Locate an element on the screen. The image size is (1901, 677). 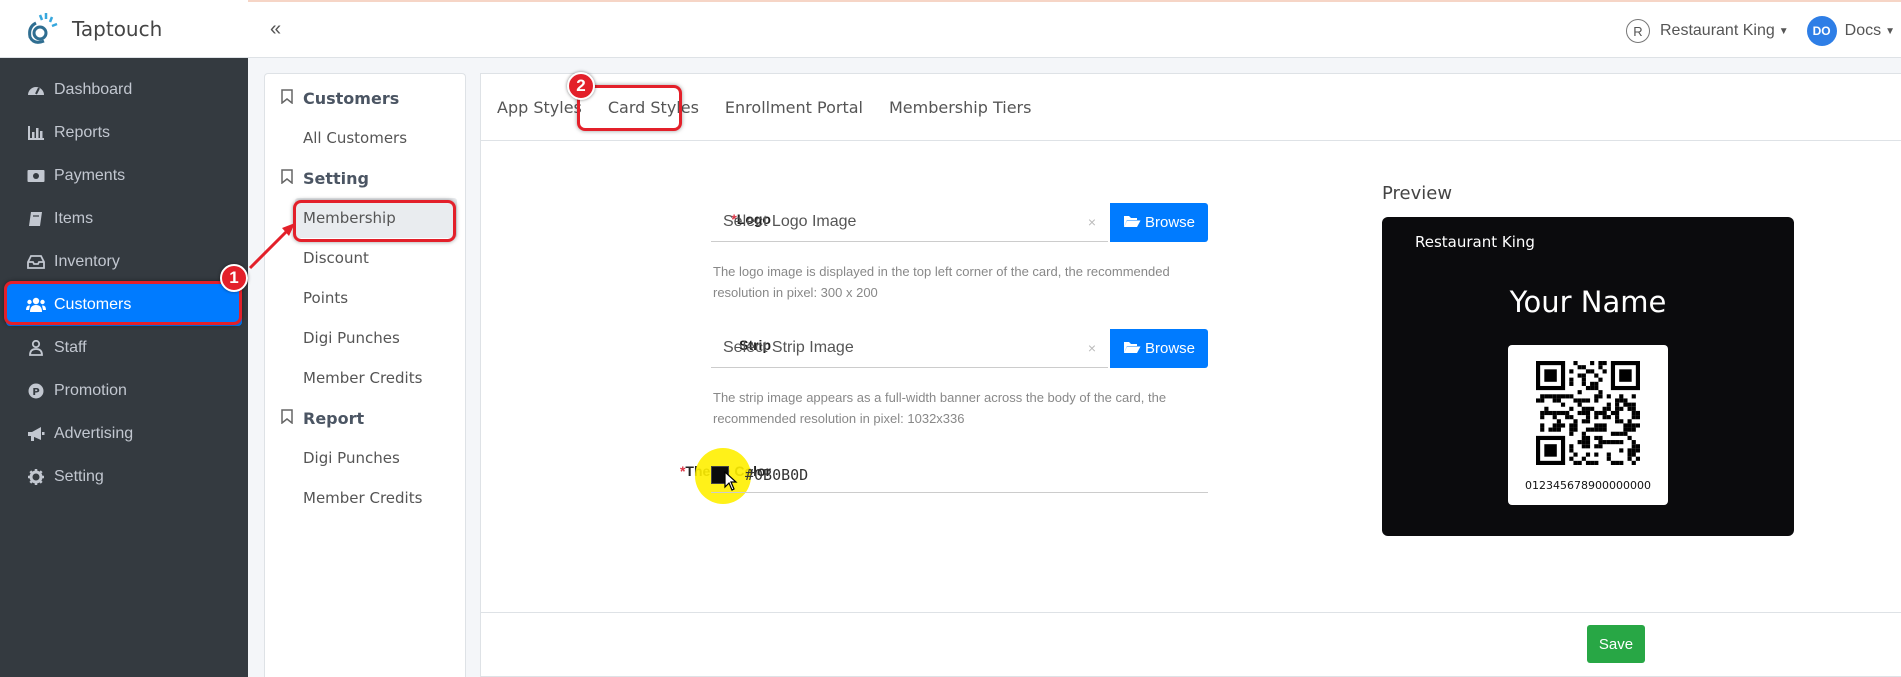
sidebar-item-label: Dashboard is located at coordinates (93, 89).